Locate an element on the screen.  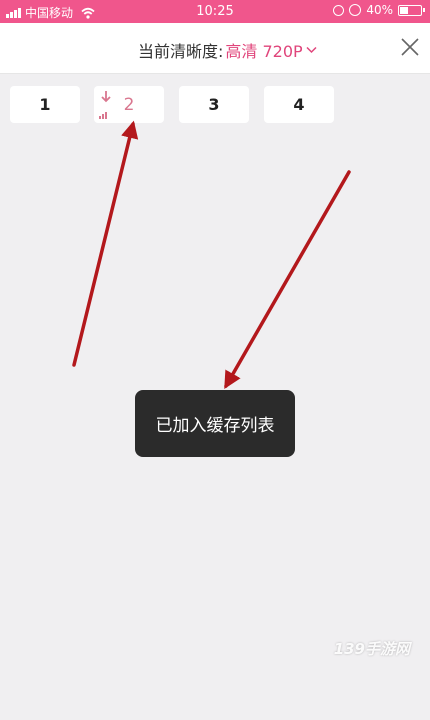
quality-value: 高清 720P is located at coordinates (264, 51).